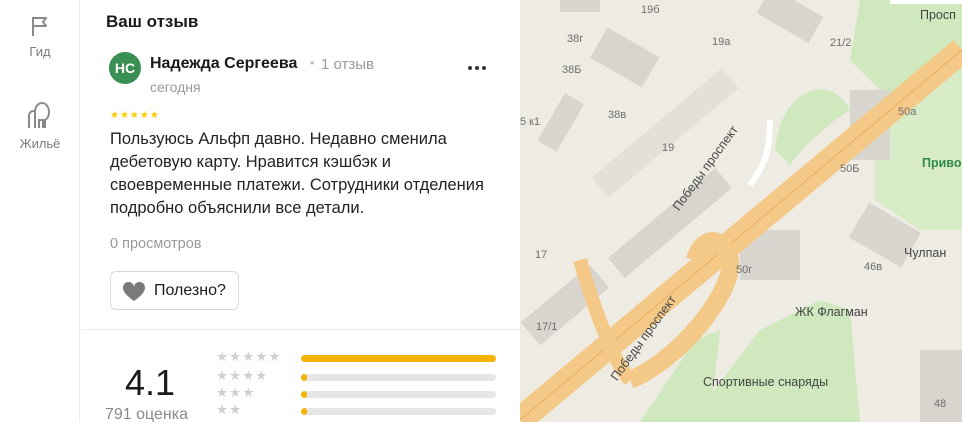  I want to click on map-label: 19а, so click(721, 42).